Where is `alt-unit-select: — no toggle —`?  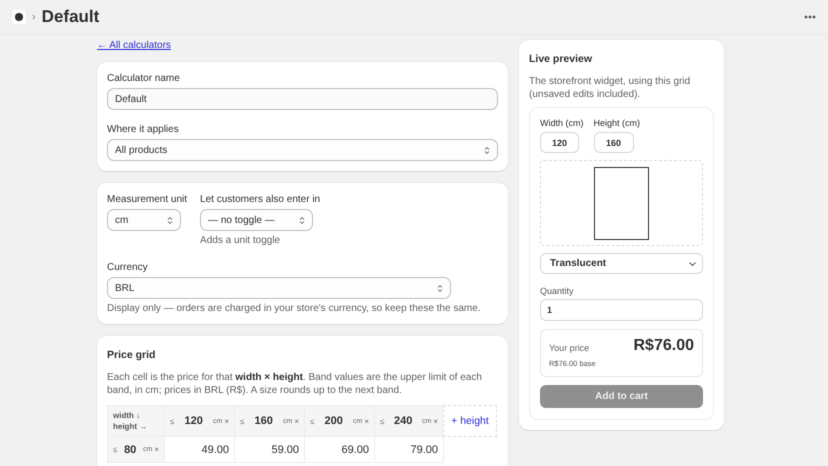
alt-unit-select: — no toggle — is located at coordinates (257, 220).